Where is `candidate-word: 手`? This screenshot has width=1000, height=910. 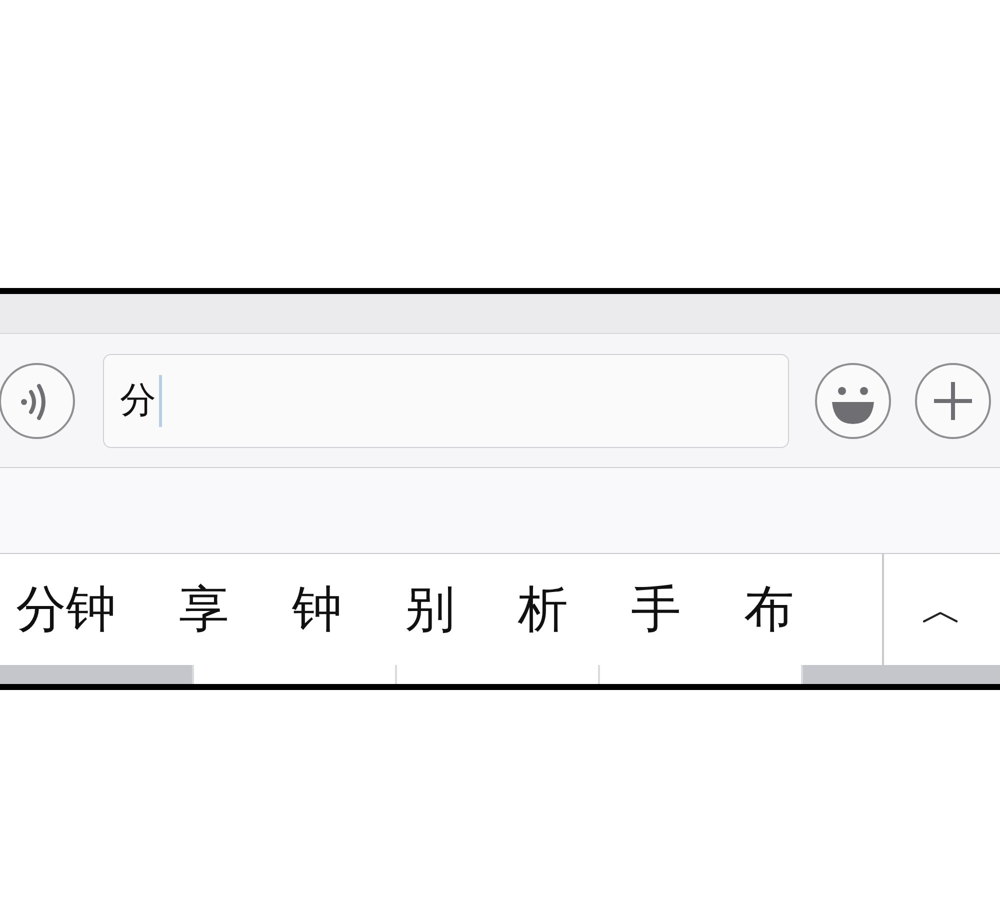
candidate-word: 手 is located at coordinates (656, 609).